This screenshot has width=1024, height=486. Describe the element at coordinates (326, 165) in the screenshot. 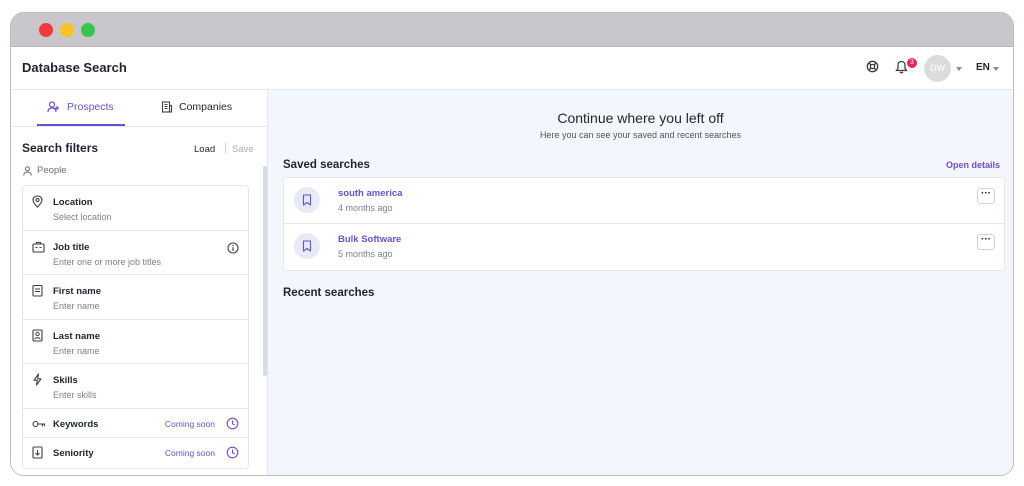

I see `saved-searches-title: Saved searches` at that location.